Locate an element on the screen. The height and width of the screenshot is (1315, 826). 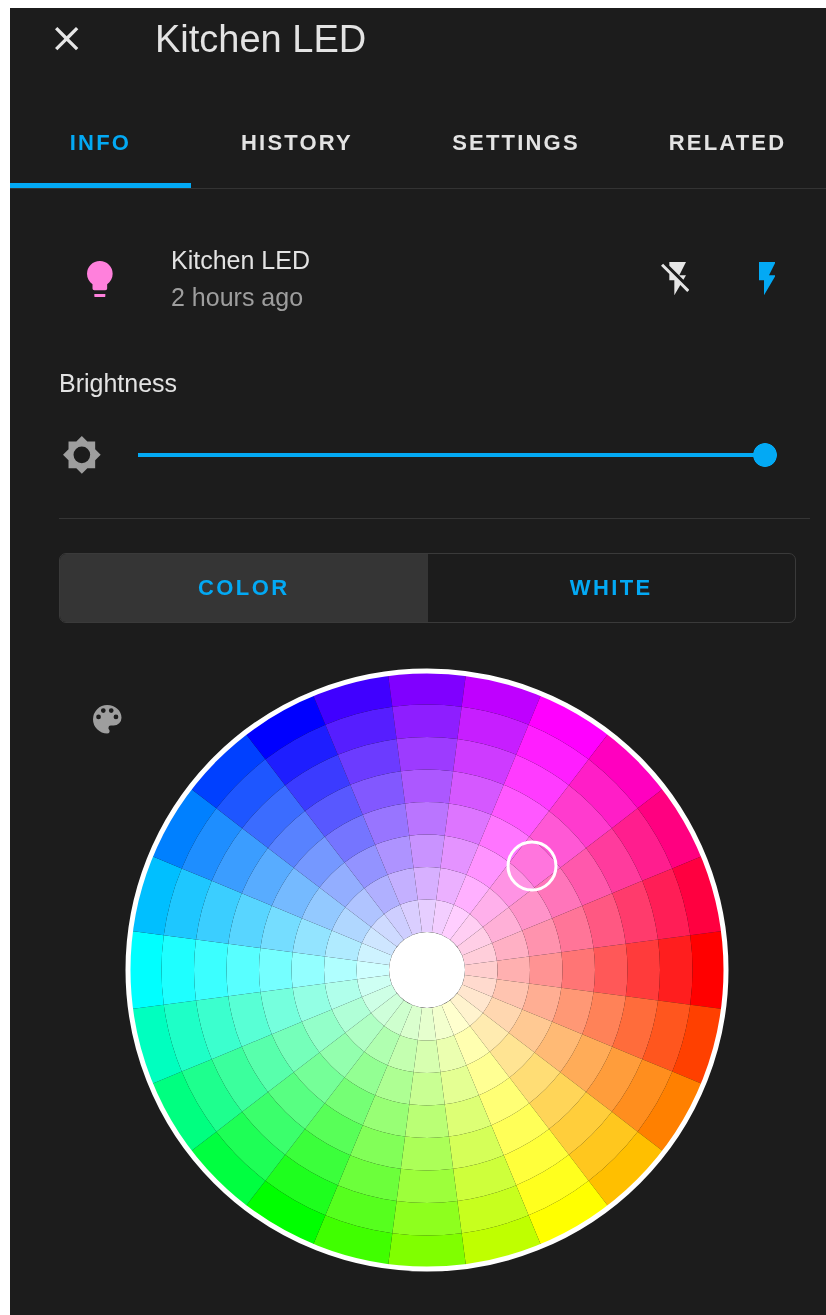
last-changed-text: 2 hours ago is located at coordinates (238, 297).